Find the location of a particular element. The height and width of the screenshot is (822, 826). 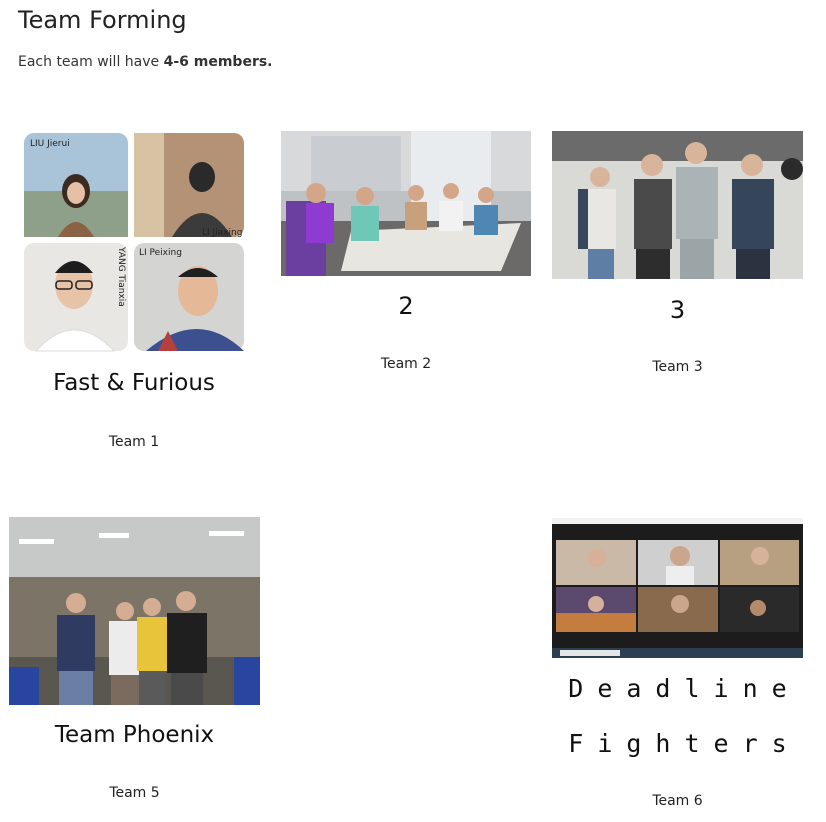

collage-name-4: LI Peixing is located at coordinates (160, 253).